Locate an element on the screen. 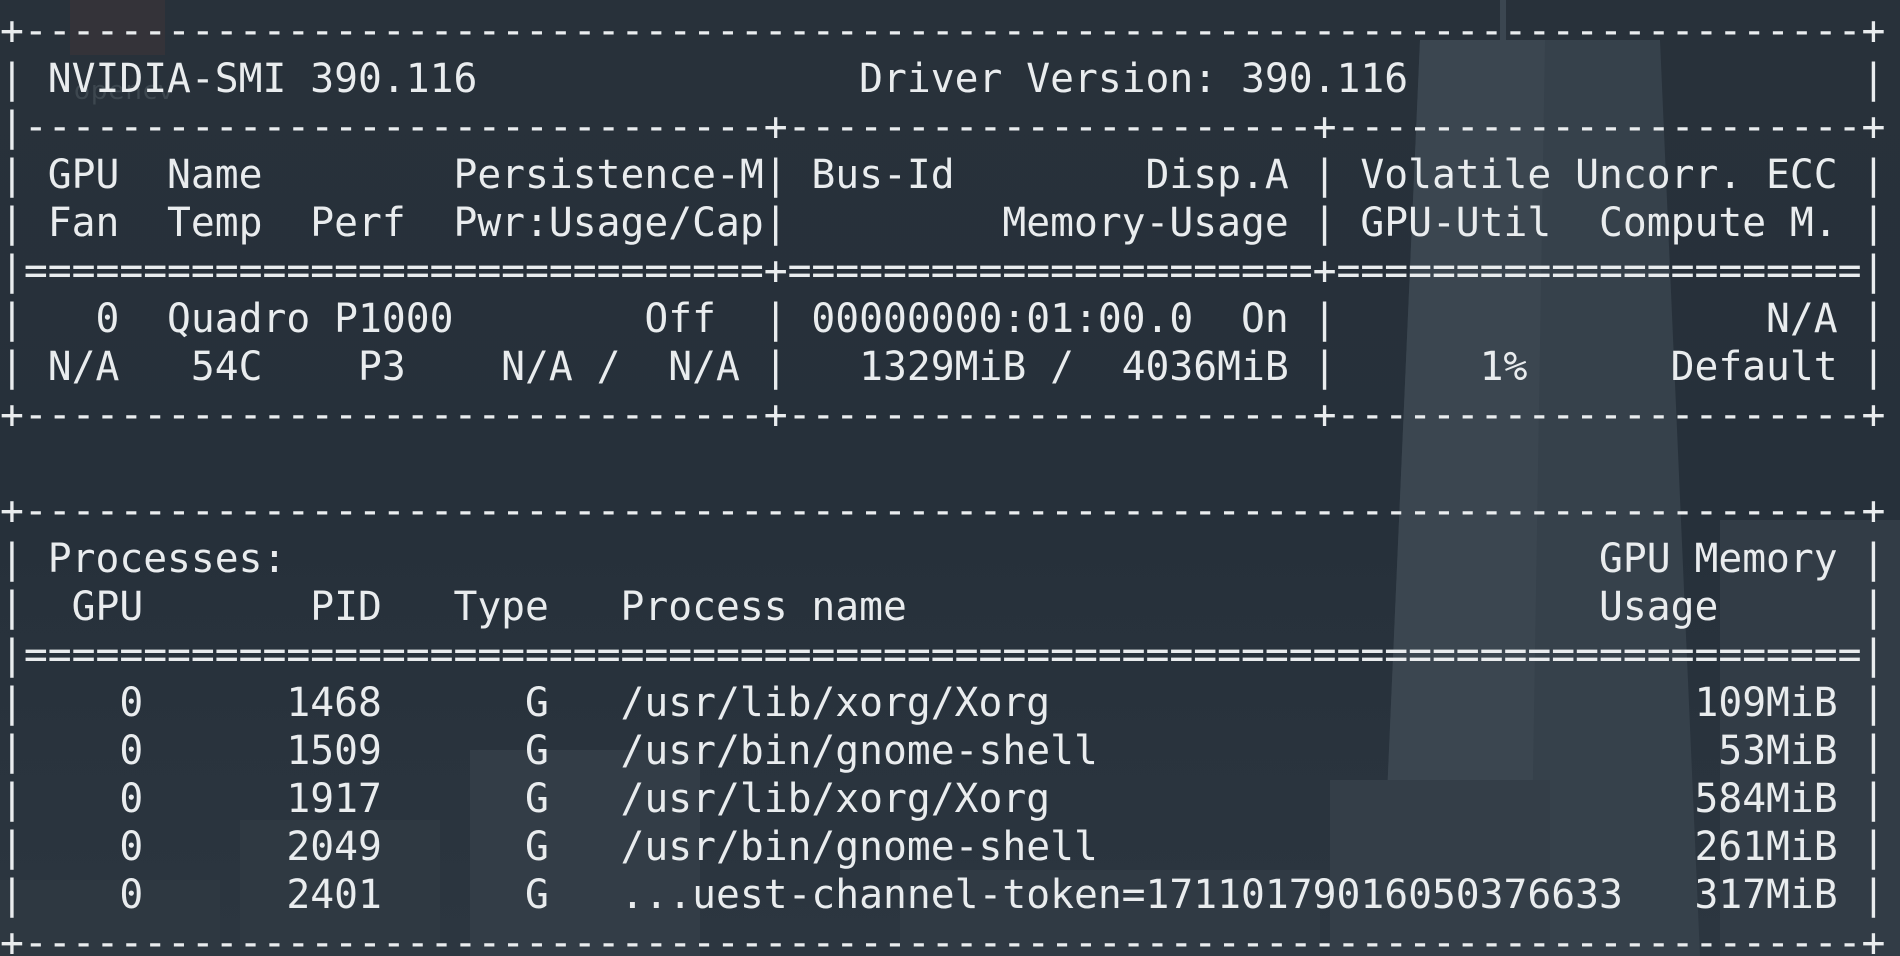 The height and width of the screenshot is (956, 1900). process-row: | 0 1468 G /usr/lib/xorg/Xorg 109MiB | is located at coordinates (943, 703).